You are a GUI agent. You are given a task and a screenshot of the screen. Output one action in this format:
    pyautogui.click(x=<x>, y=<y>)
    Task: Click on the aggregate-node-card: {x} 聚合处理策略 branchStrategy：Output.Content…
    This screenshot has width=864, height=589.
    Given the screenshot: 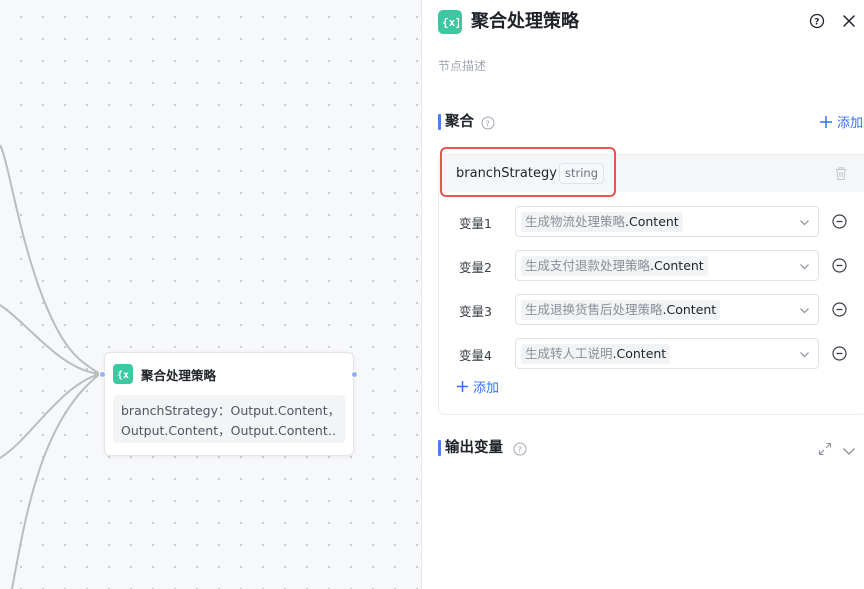 What is the action you would take?
    pyautogui.click(x=229, y=404)
    